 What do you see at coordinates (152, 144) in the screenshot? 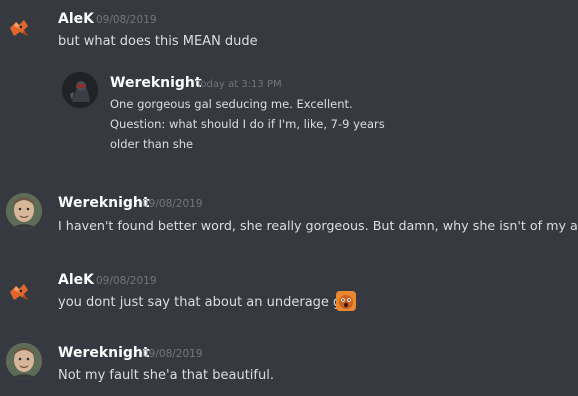
I see `quoted-line: older than she` at bounding box center [152, 144].